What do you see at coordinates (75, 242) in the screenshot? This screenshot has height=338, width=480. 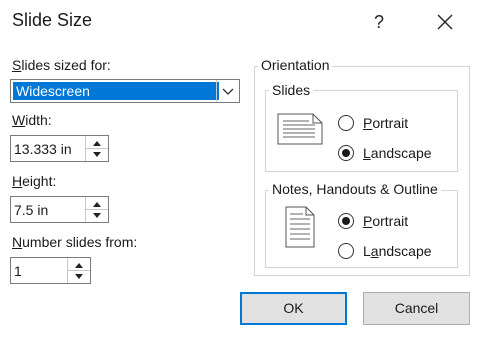 I see `number-slides-from-label: Number slides from:` at bounding box center [75, 242].